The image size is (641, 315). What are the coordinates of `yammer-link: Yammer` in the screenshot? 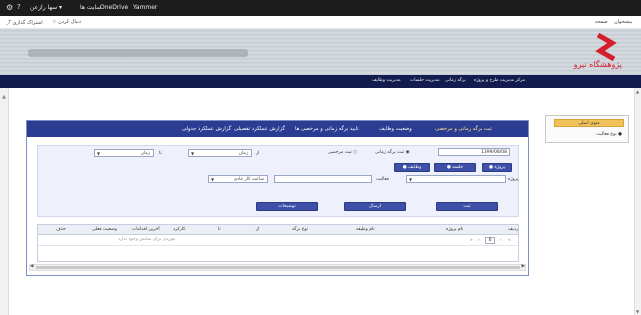 It's located at (145, 7).